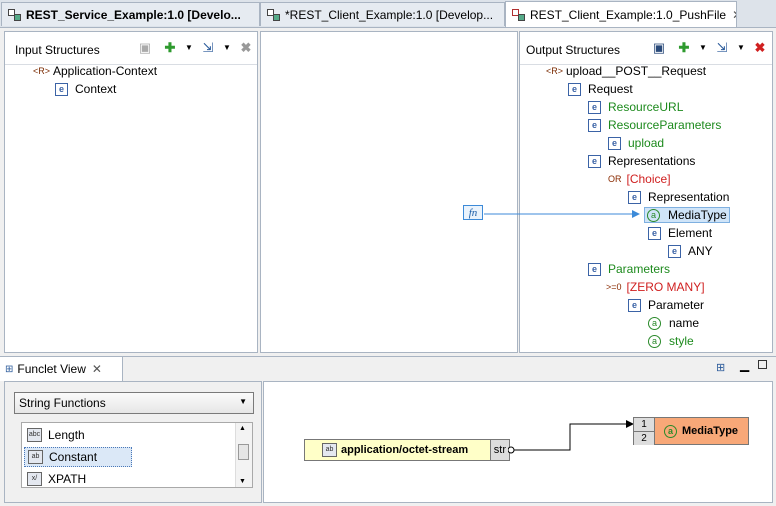  I want to click on mapping-link, so click(562, 214).